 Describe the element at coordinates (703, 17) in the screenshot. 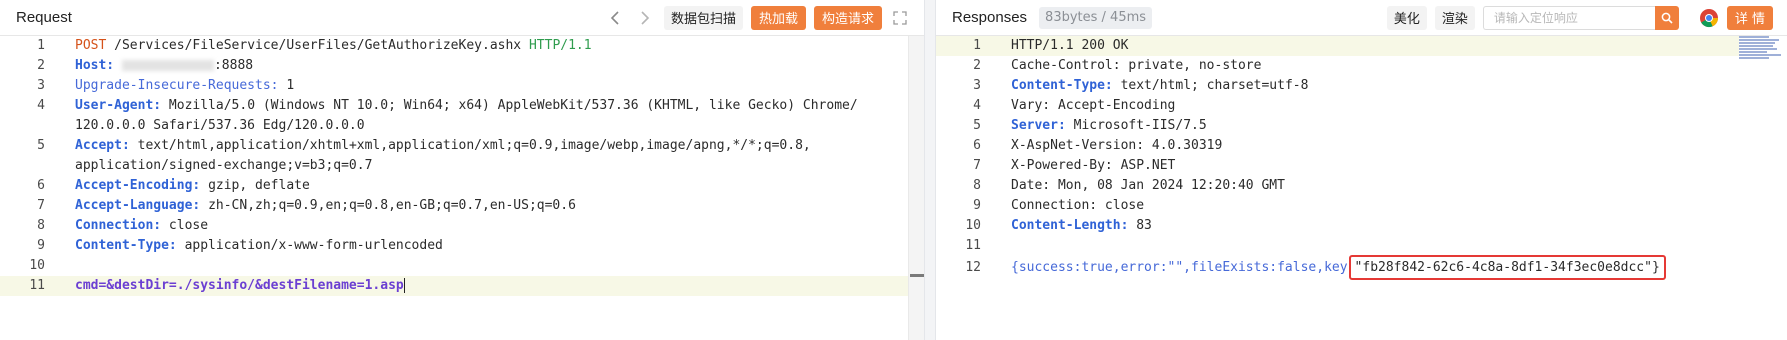

I see `packet-scan-button: 数据包扫描` at that location.